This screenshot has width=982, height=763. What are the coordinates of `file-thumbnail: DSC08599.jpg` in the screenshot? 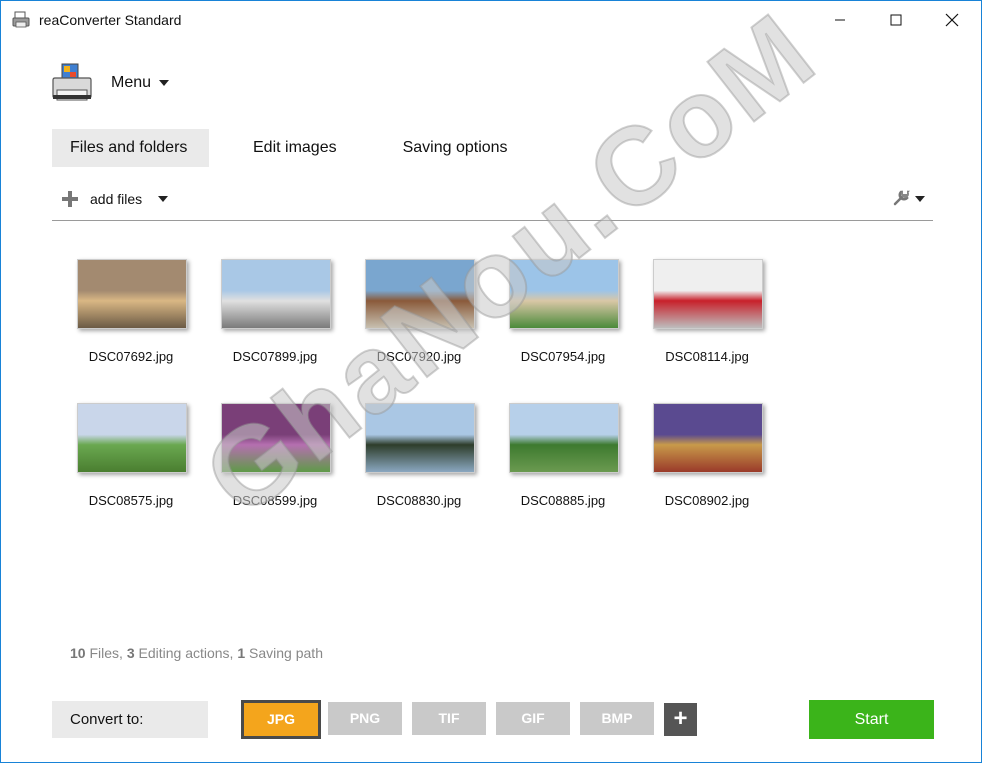 It's located at (265, 458).